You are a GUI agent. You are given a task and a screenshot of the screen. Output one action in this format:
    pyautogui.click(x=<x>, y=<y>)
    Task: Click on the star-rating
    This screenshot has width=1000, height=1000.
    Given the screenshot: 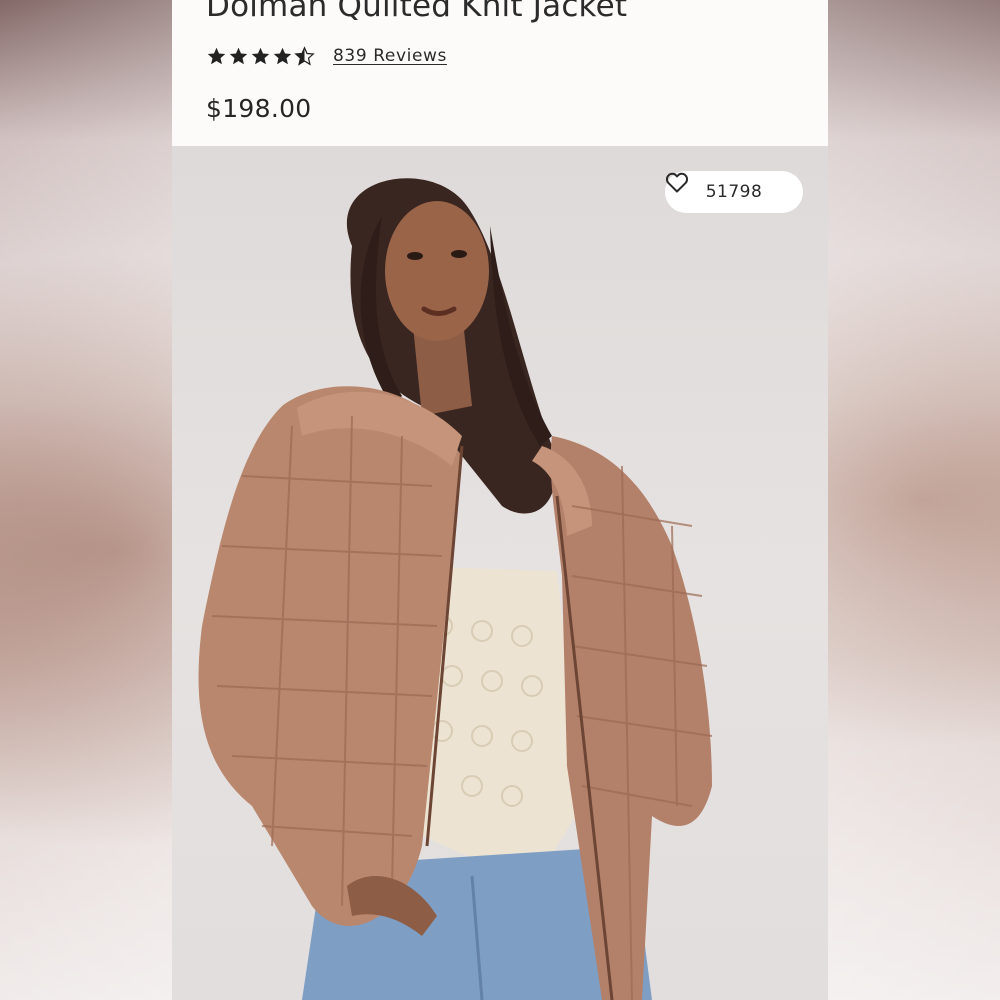 What is the action you would take?
    pyautogui.click(x=260, y=56)
    